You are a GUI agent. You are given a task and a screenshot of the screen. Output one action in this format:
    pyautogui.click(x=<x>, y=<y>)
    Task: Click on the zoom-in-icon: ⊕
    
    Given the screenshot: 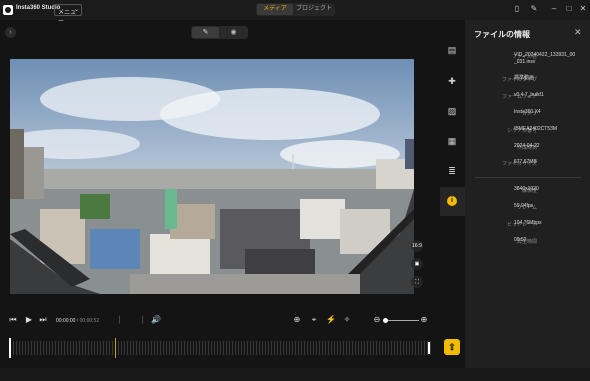 What is the action you would take?
    pyautogui.click(x=424, y=320)
    